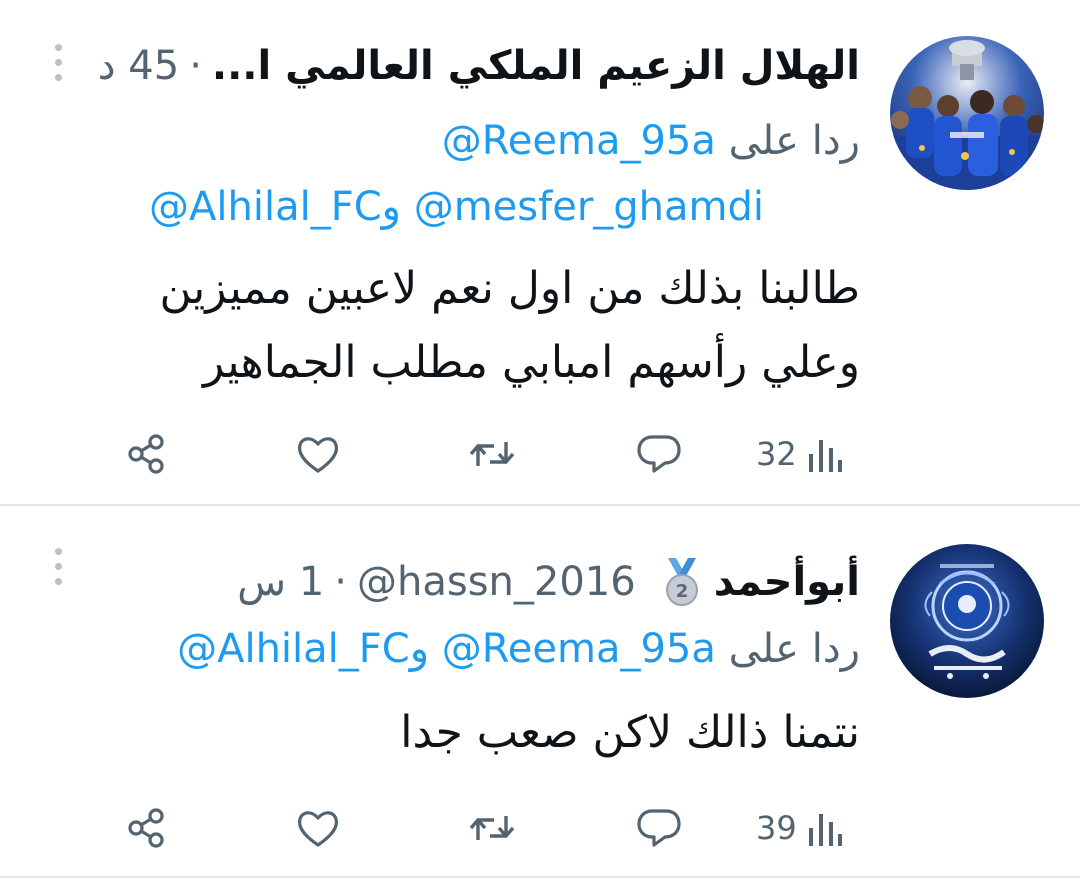  Describe the element at coordinates (510, 288) in the screenshot. I see `tweet-text-line: طالبنا بذلك من اول نعم لاعبين مميزين` at that location.